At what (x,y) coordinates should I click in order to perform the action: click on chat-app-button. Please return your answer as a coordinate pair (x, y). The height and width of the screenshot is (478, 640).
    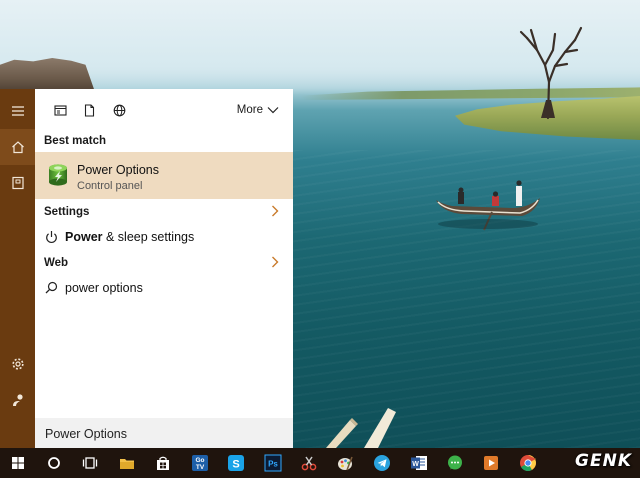
    Looking at the image, I should click on (455, 463).